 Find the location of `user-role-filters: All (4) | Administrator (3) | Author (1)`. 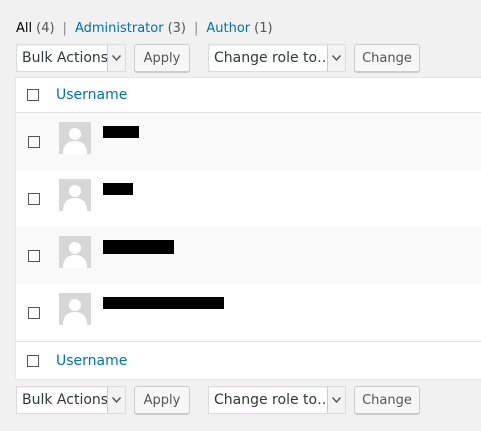

user-role-filters: All (4) | Administrator (3) | Author (1) is located at coordinates (144, 28).